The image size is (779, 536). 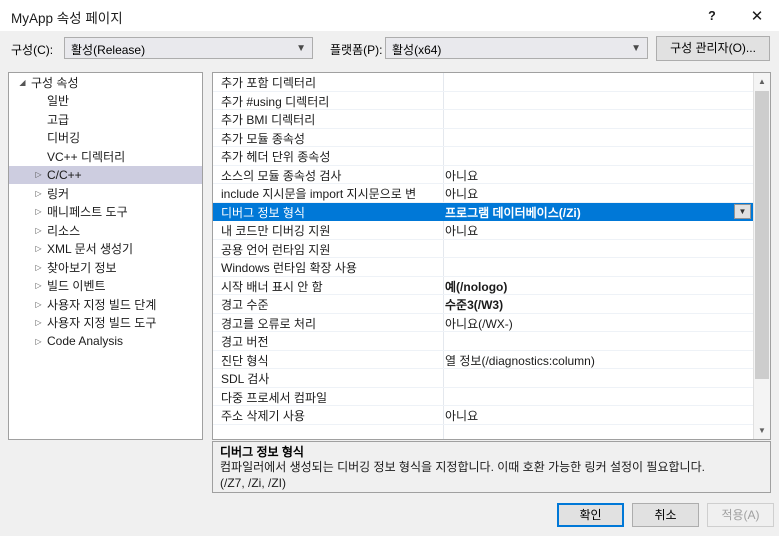 I want to click on tree-item: ▷ XML 문서 생성기, so click(x=105, y=249).